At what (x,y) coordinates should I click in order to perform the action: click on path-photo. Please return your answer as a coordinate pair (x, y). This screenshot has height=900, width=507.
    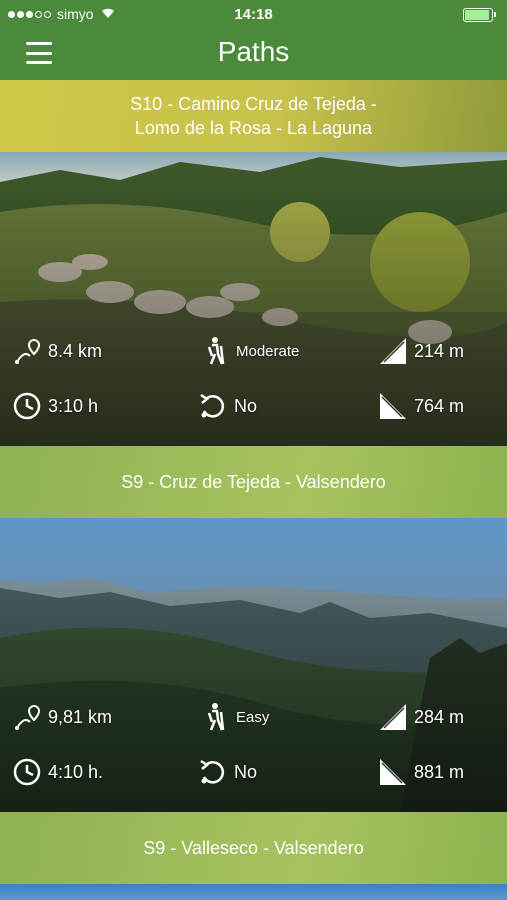
    Looking at the image, I should click on (253, 892).